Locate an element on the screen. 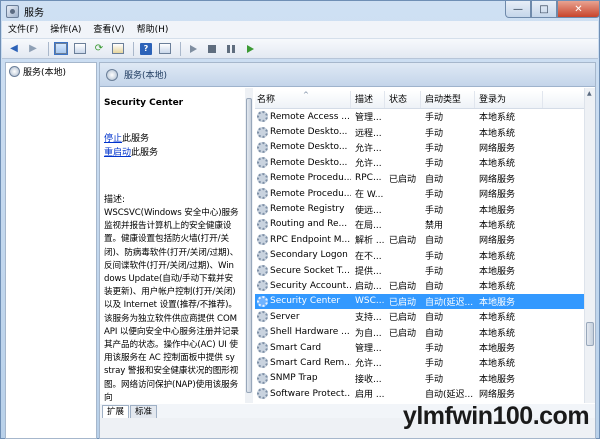  table-row: Secure Socket T... 提供... 手动 本地服务 is located at coordinates (420, 270).